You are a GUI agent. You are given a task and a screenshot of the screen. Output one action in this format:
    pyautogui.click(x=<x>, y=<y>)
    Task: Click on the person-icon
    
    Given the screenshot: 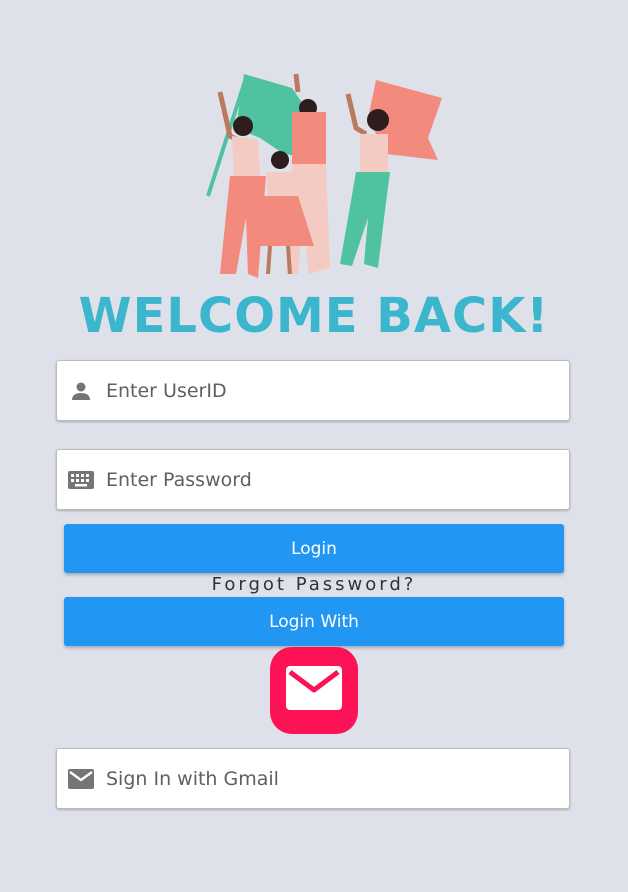 What is the action you would take?
    pyautogui.click(x=81, y=391)
    